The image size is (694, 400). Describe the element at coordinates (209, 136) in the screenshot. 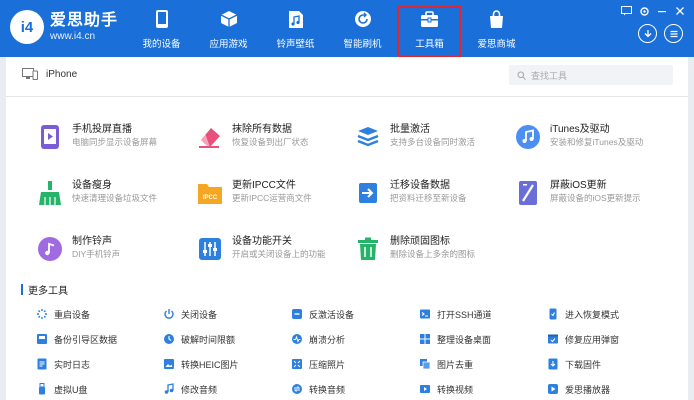

I see `eraser-icon` at that location.